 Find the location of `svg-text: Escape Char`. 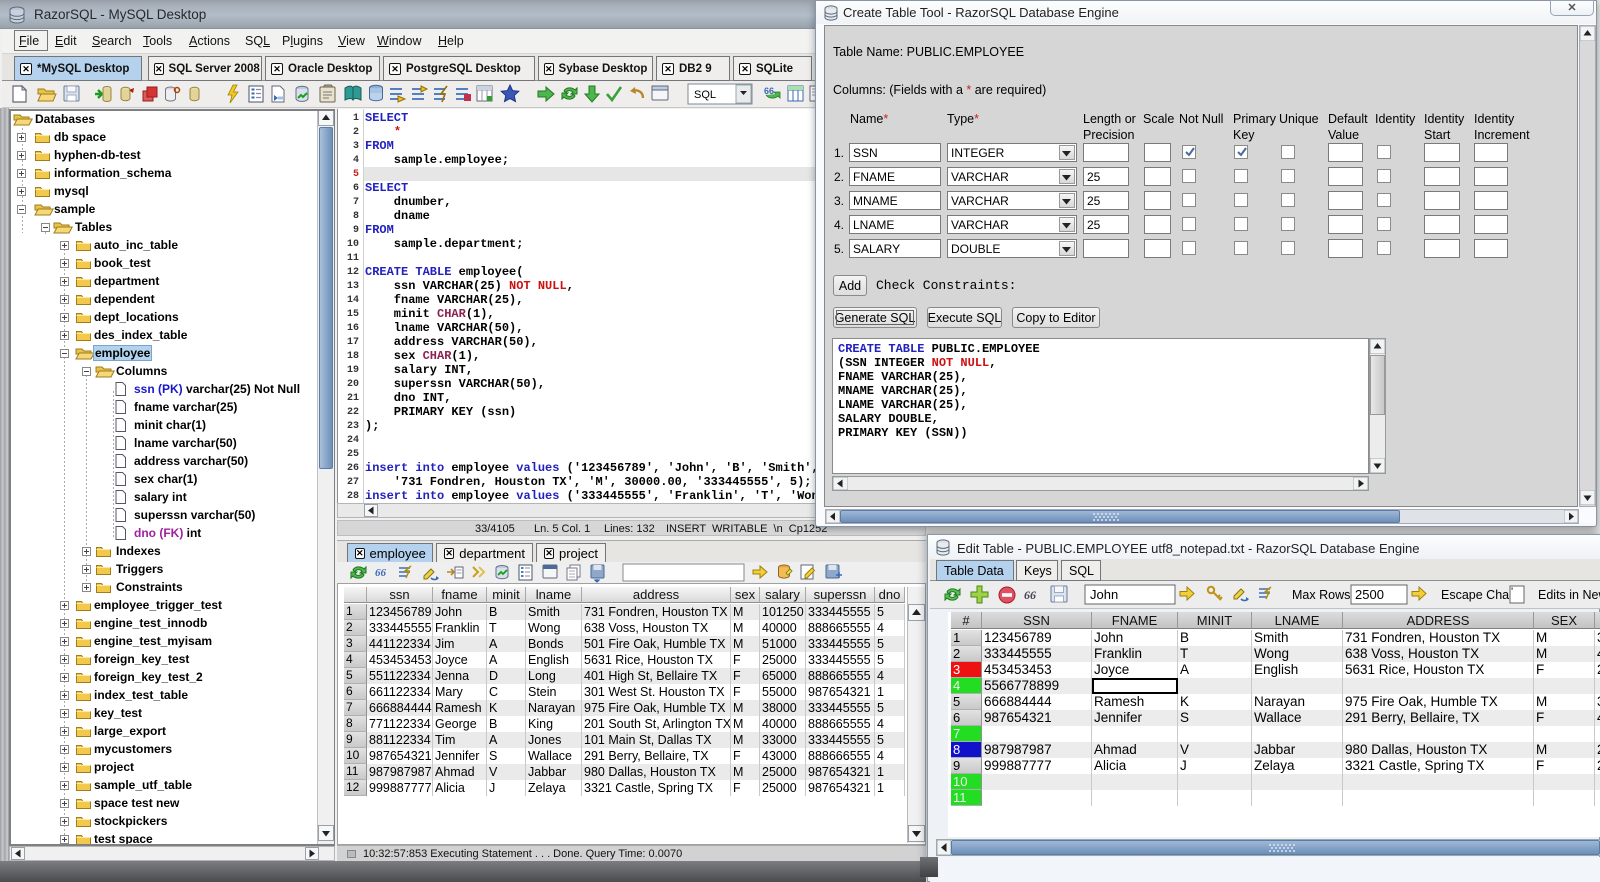

svg-text: Escape Char is located at coordinates (1477, 595).